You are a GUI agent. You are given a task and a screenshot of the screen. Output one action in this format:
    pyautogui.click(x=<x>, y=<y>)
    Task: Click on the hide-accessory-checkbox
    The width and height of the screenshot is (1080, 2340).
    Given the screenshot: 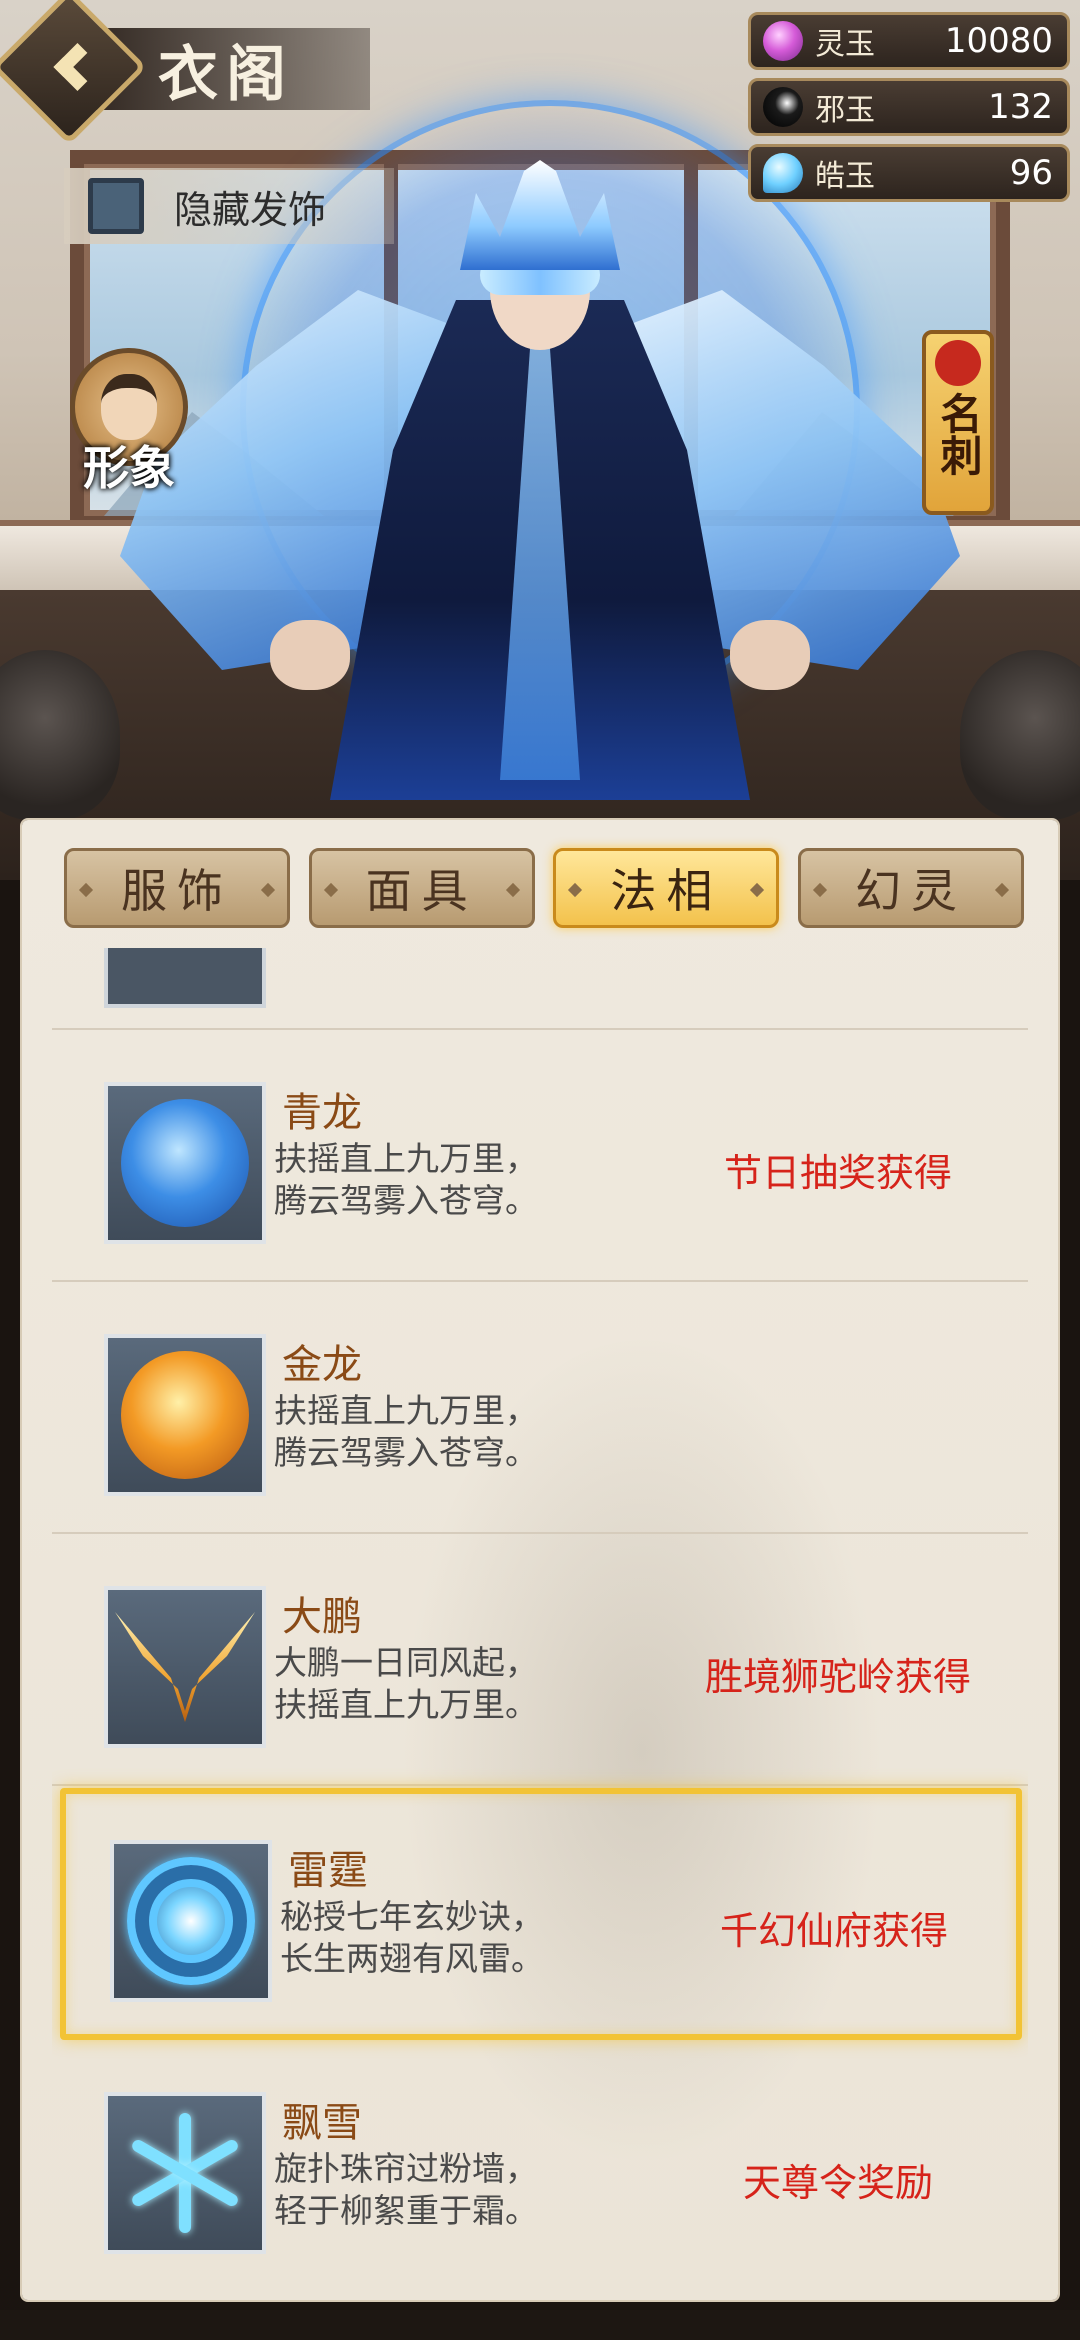 What is the action you would take?
    pyautogui.click(x=116, y=206)
    